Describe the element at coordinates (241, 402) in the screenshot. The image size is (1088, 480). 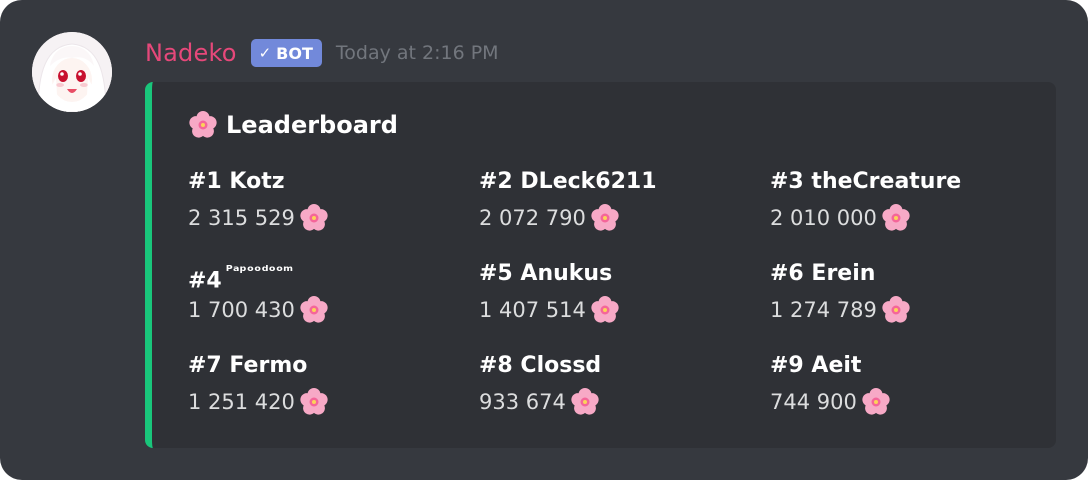
I see `score-value: 1 251 420` at that location.